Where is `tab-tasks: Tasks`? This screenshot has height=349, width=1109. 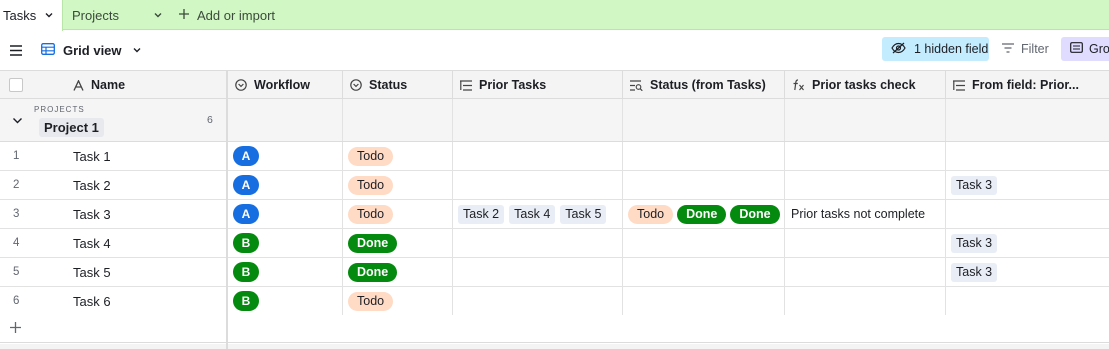 tab-tasks: Tasks is located at coordinates (31, 15).